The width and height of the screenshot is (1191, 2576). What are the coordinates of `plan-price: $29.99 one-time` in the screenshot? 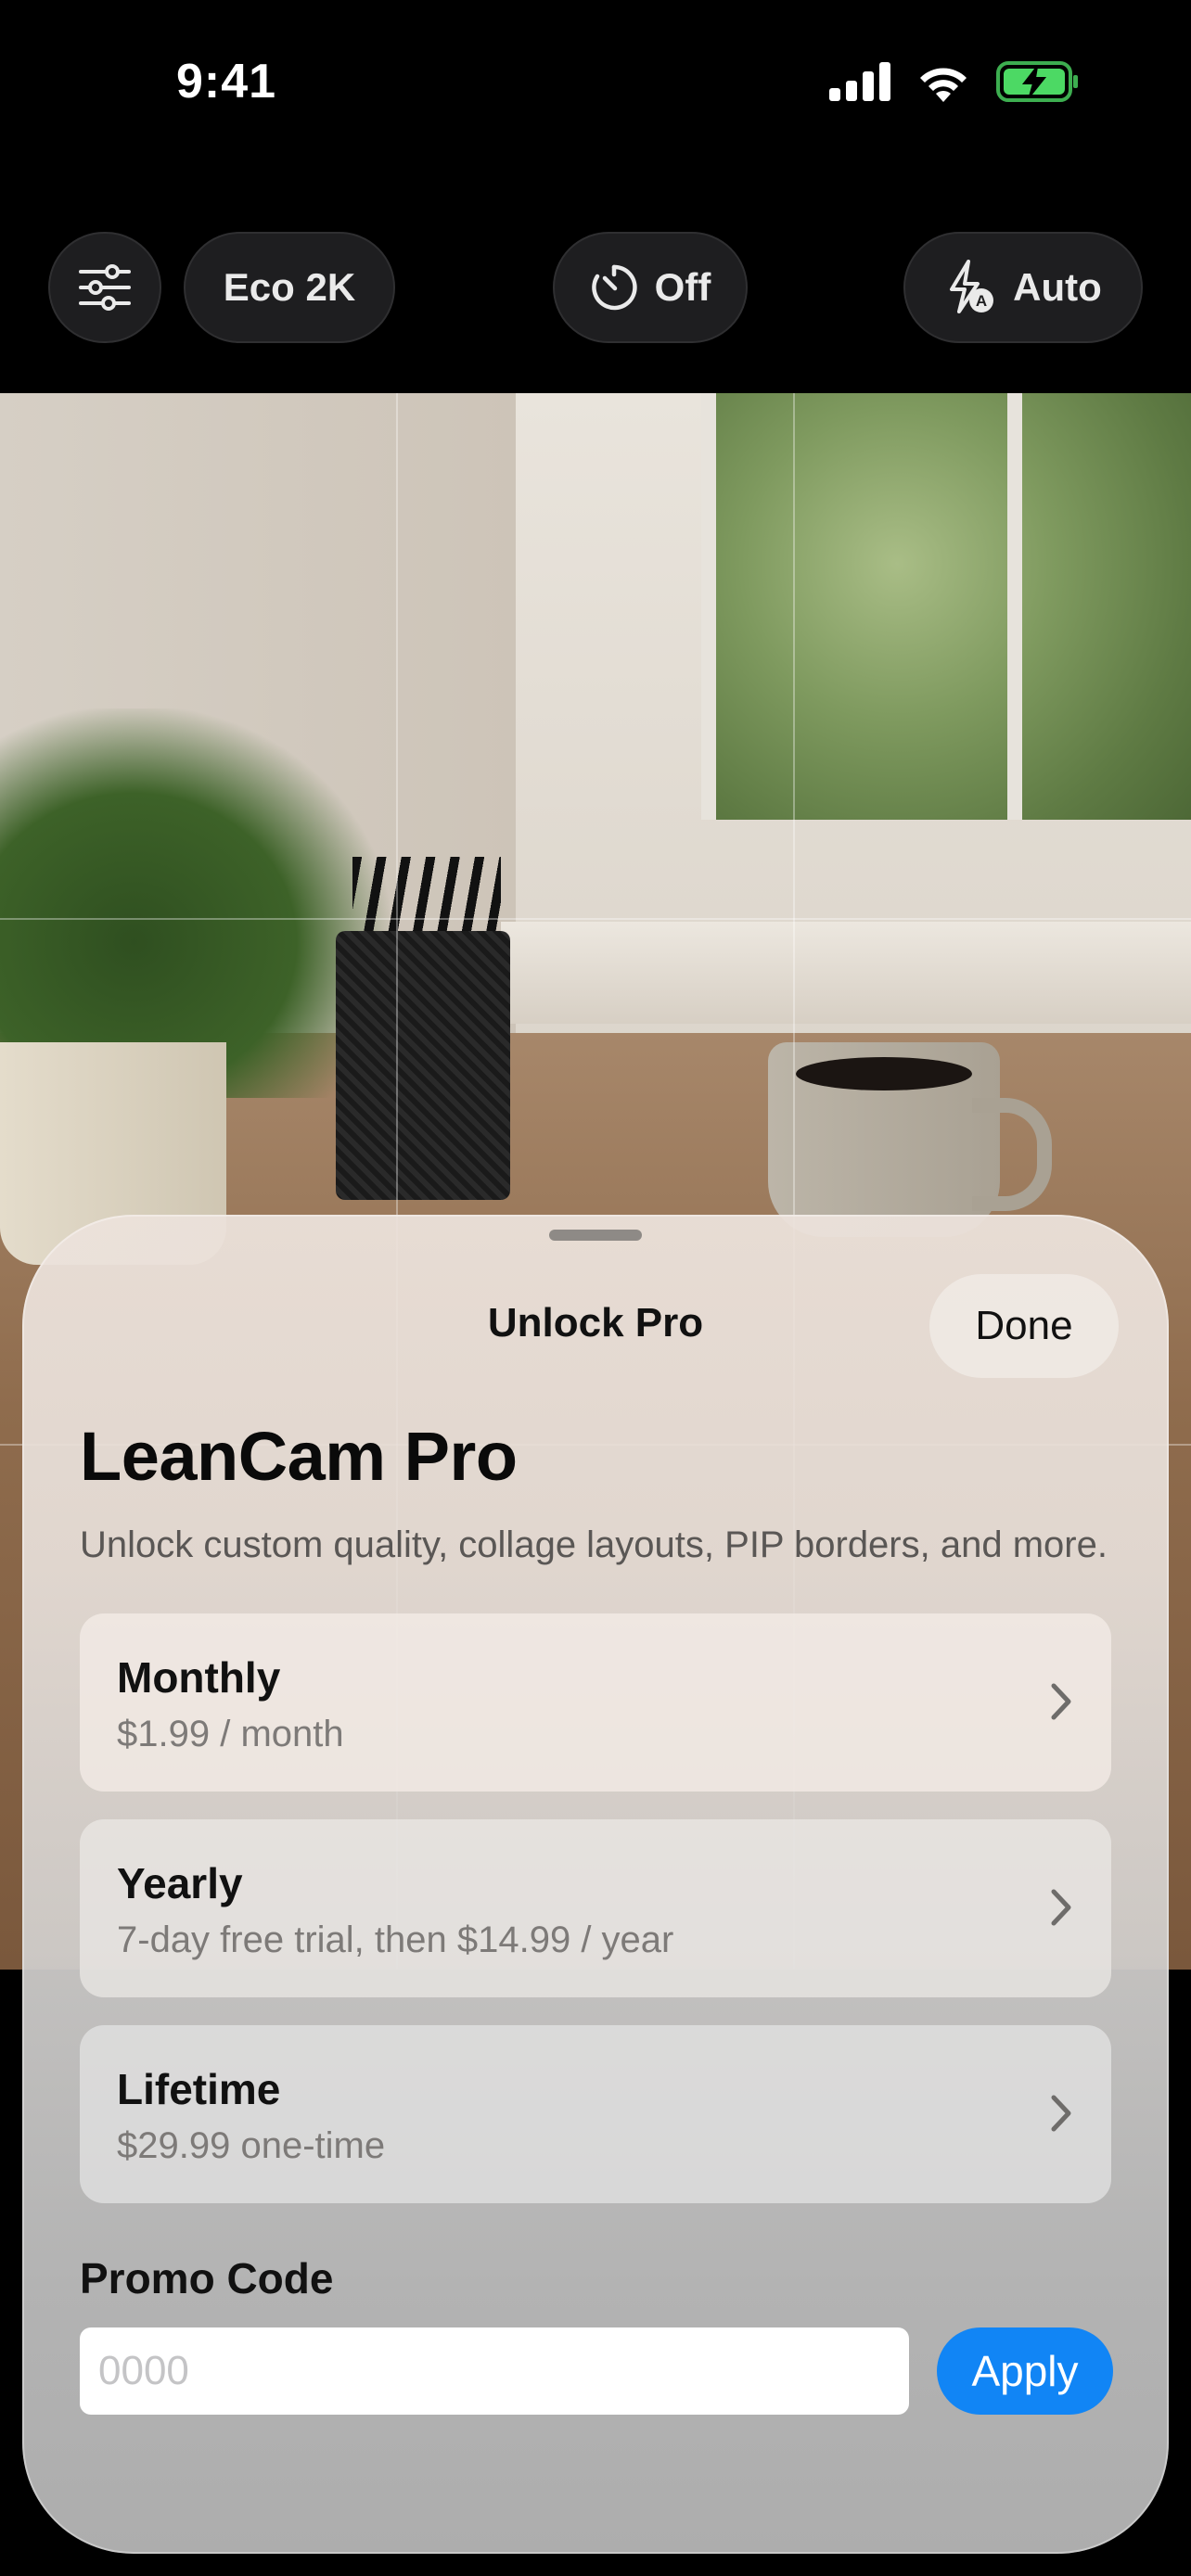 It's located at (251, 2145).